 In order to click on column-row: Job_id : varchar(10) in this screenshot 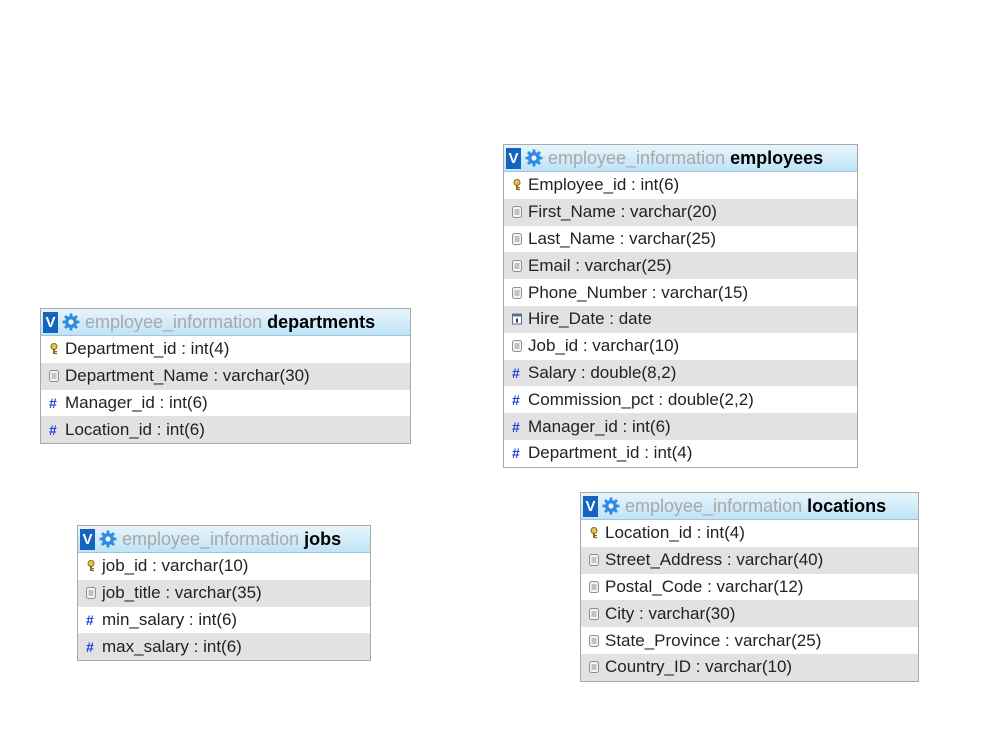, I will do `click(680, 346)`.